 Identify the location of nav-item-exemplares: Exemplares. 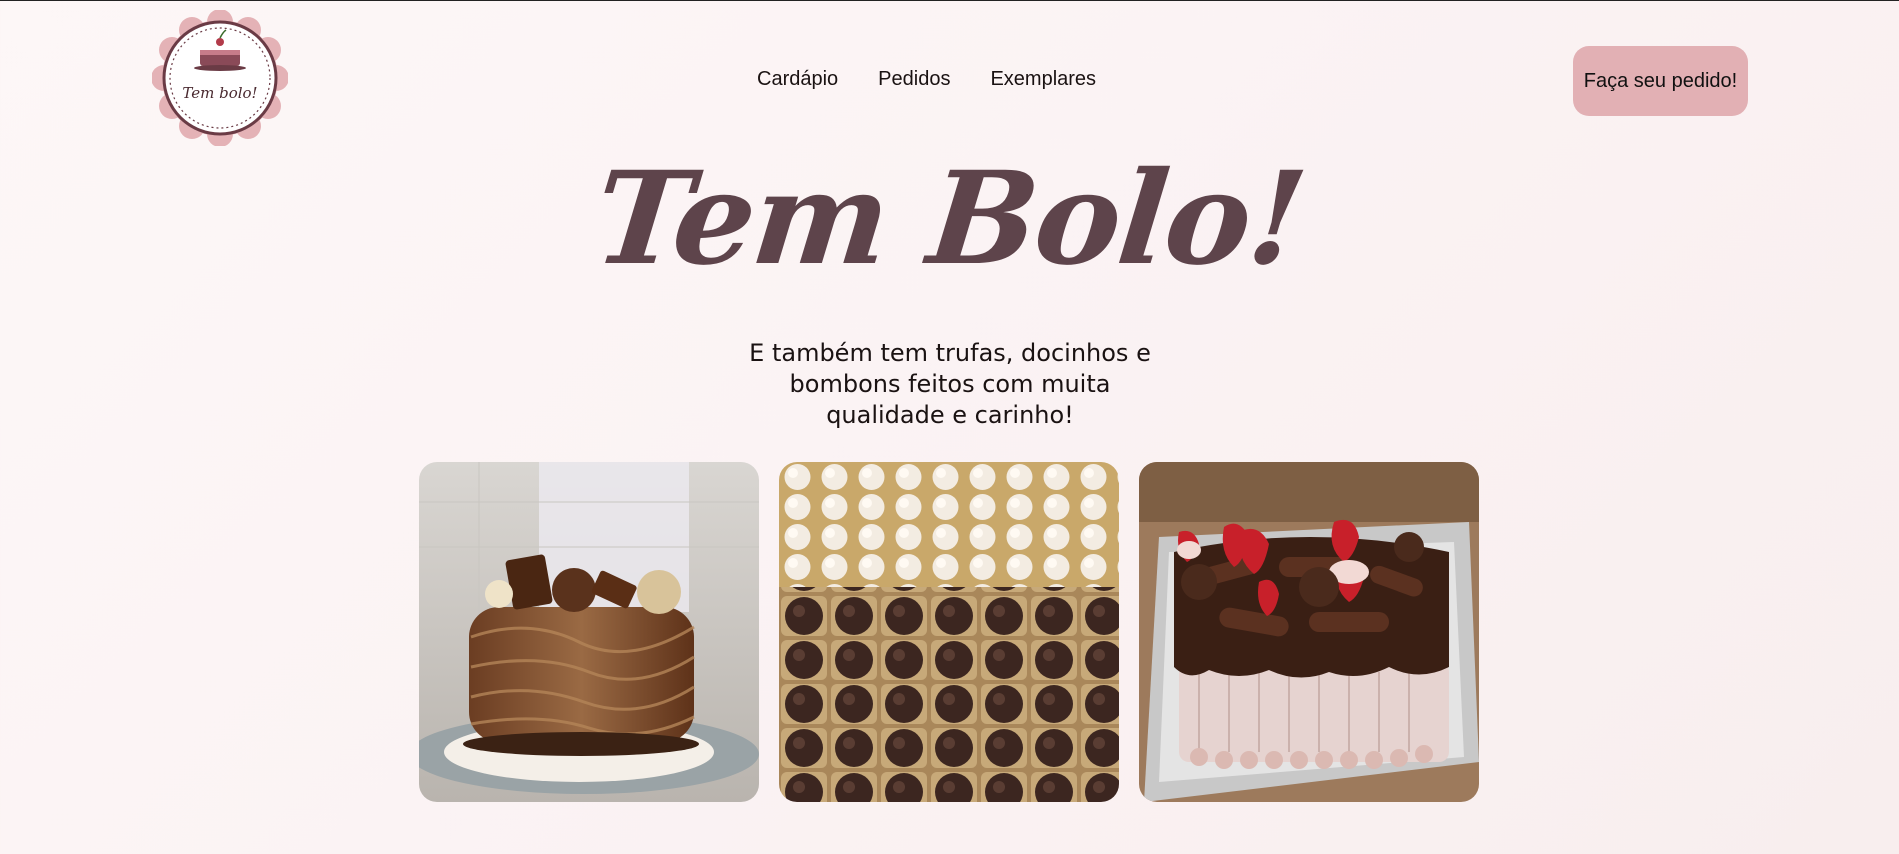
(1043, 79).